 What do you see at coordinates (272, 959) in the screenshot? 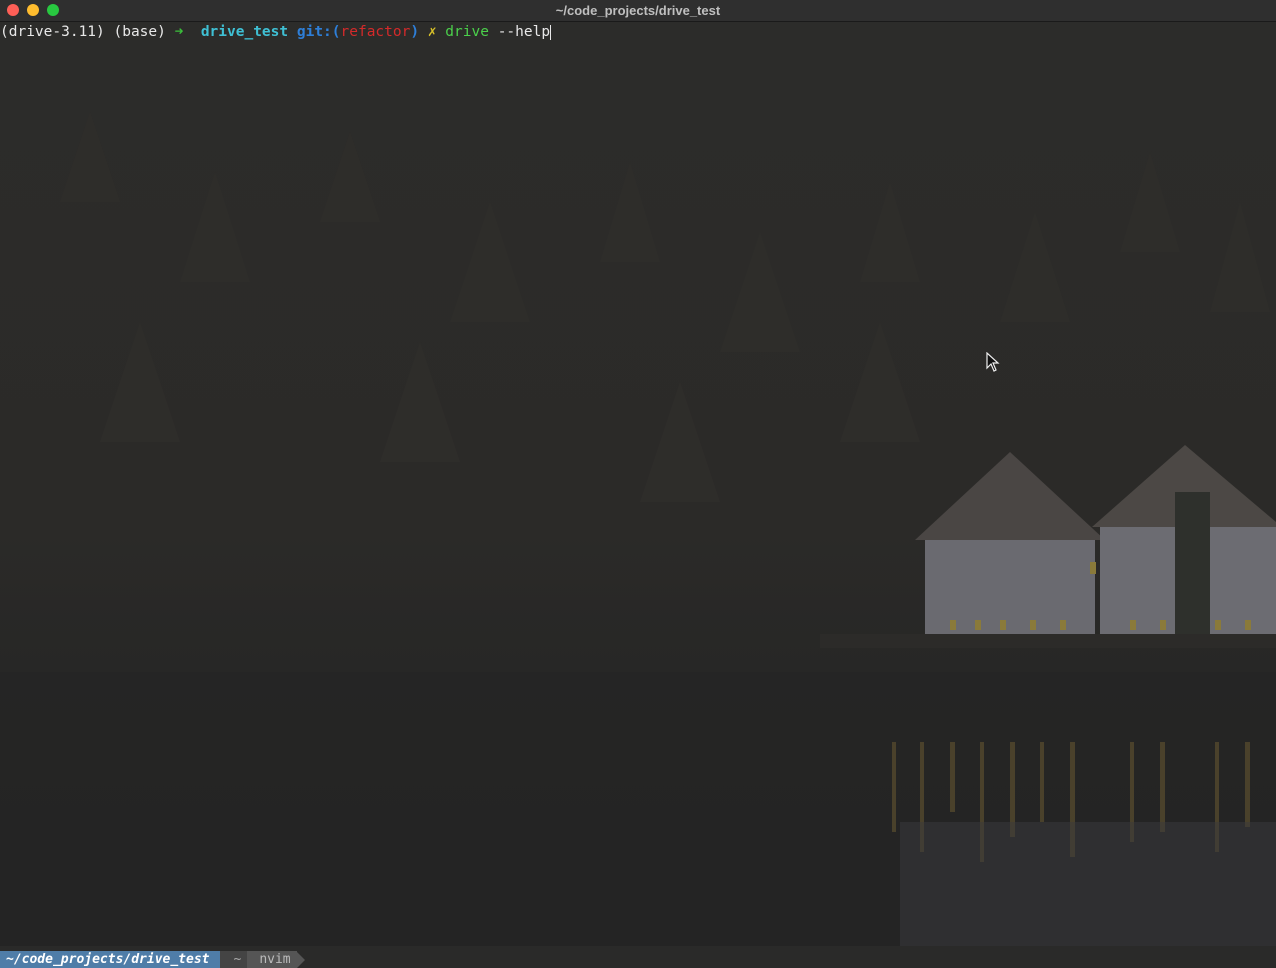
I see `statusbar-process: nvim` at bounding box center [272, 959].